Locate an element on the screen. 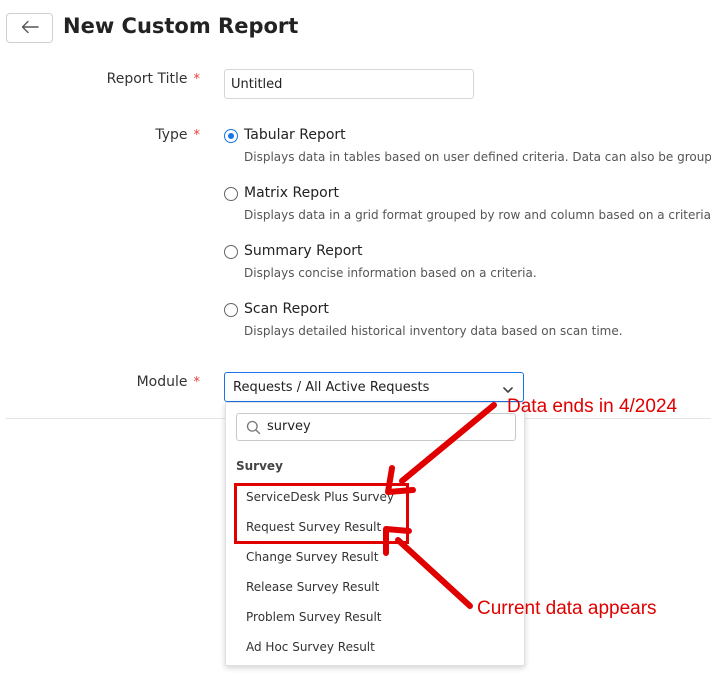 The image size is (711, 675). annotation-current-data: Current data appears is located at coordinates (567, 608).